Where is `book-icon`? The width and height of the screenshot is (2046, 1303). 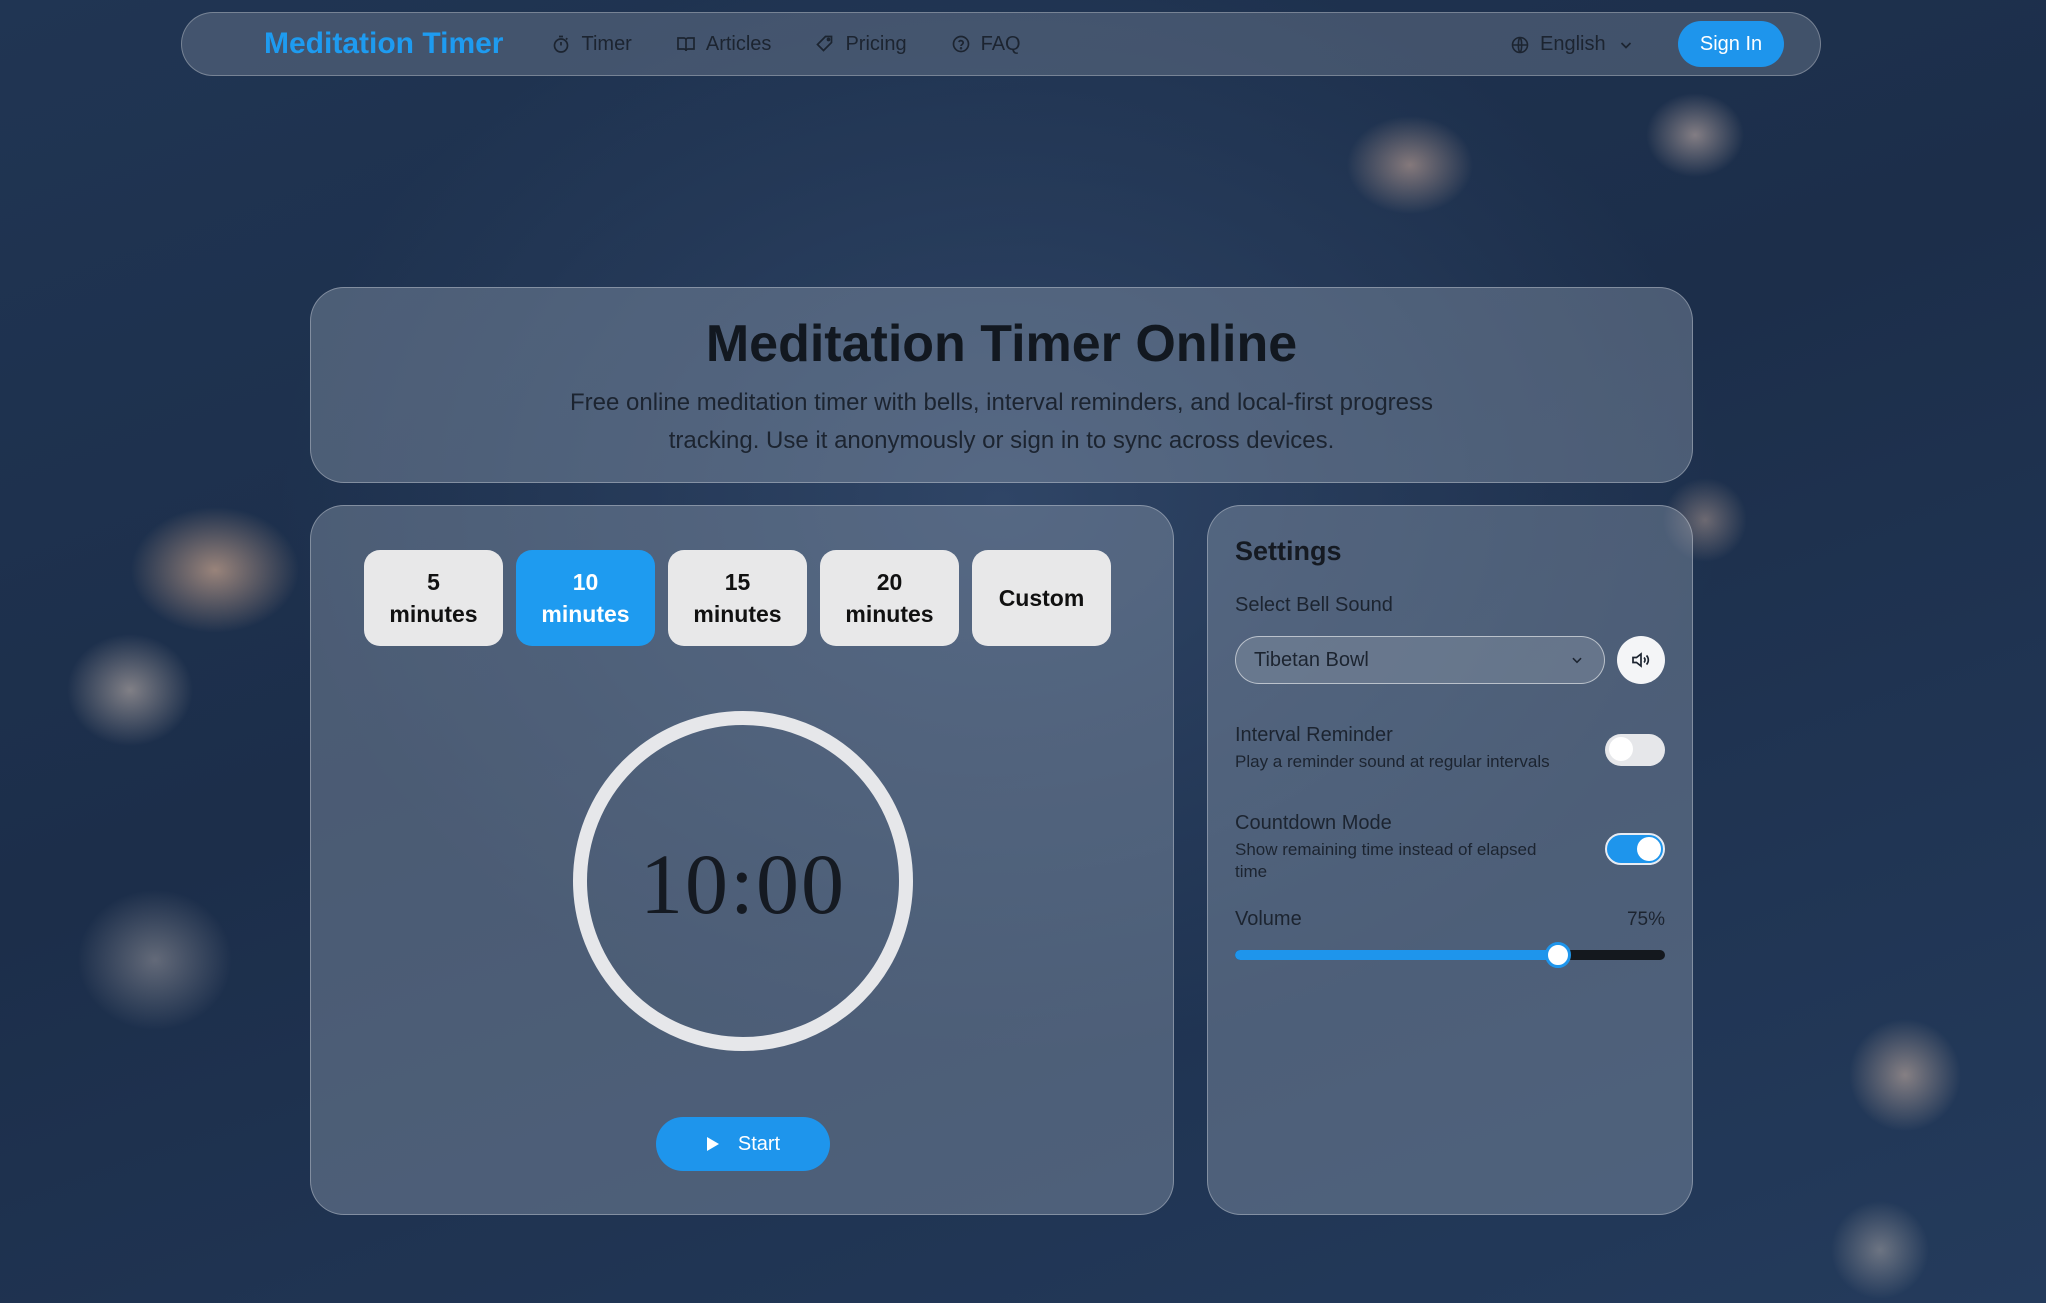
book-icon is located at coordinates (686, 44).